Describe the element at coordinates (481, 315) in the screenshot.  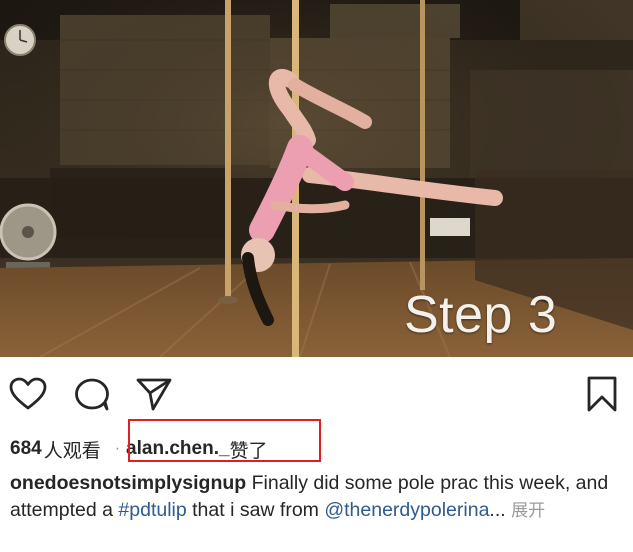
I see `step-overlay-text: Step 3` at that location.